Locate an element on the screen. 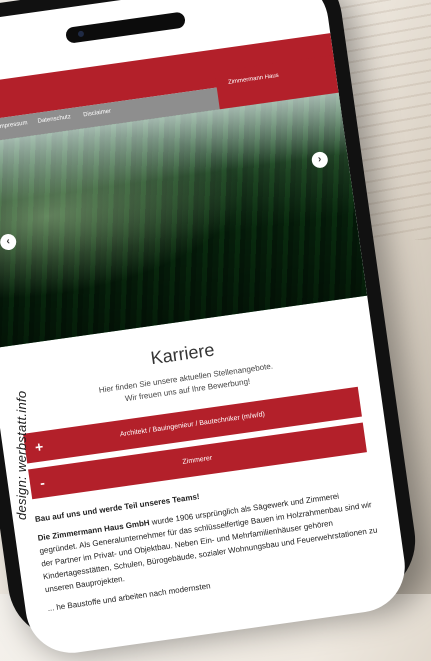 Image resolution: width=431 pixels, height=661 pixels. design-credit: design: werbstatt.info is located at coordinates (21, 455).